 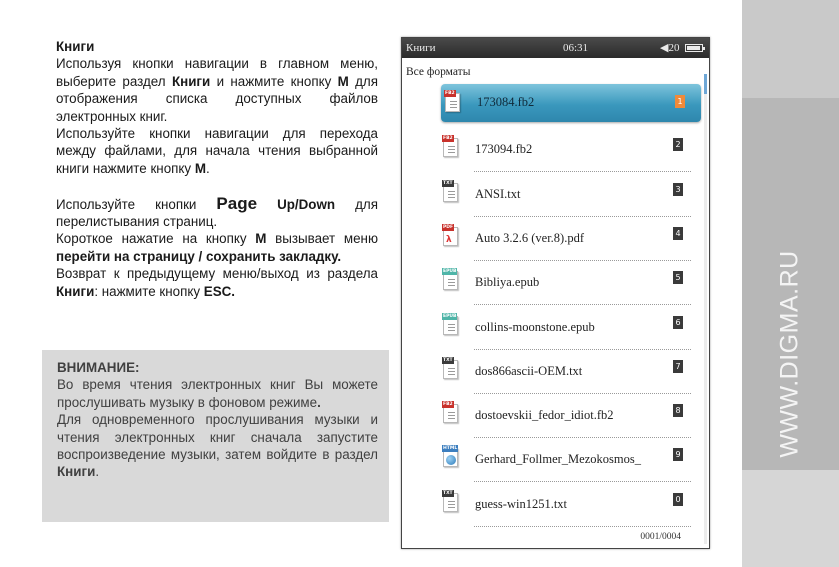 What do you see at coordinates (678, 322) in the screenshot?
I see `file-number-badge: 6` at bounding box center [678, 322].